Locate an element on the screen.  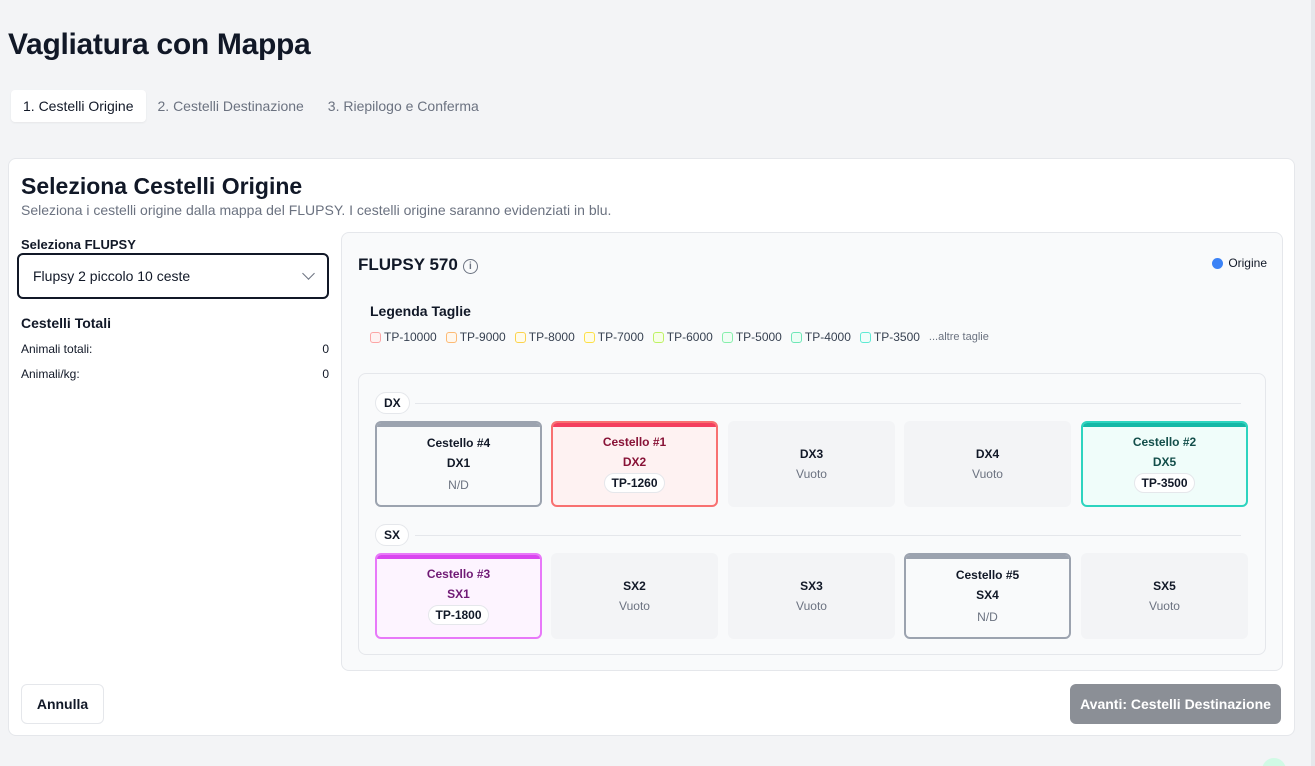
stat-animali-kg: Animali/kg: 0 is located at coordinates (175, 374).